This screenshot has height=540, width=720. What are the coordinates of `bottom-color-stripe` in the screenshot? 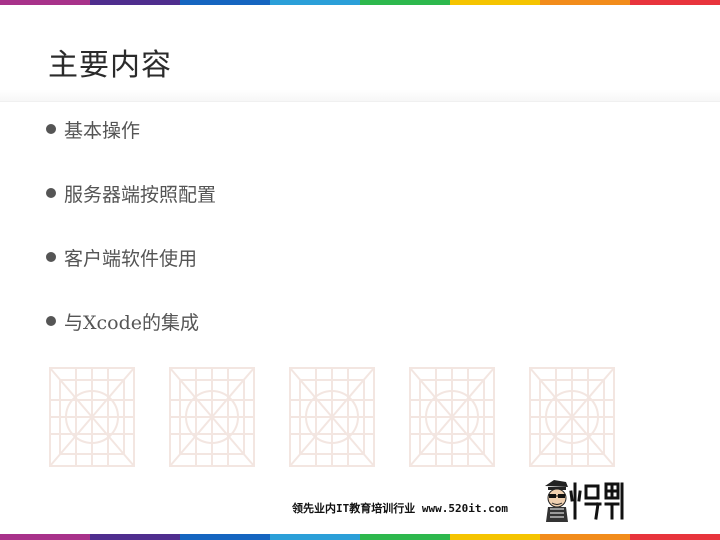 It's located at (360, 537).